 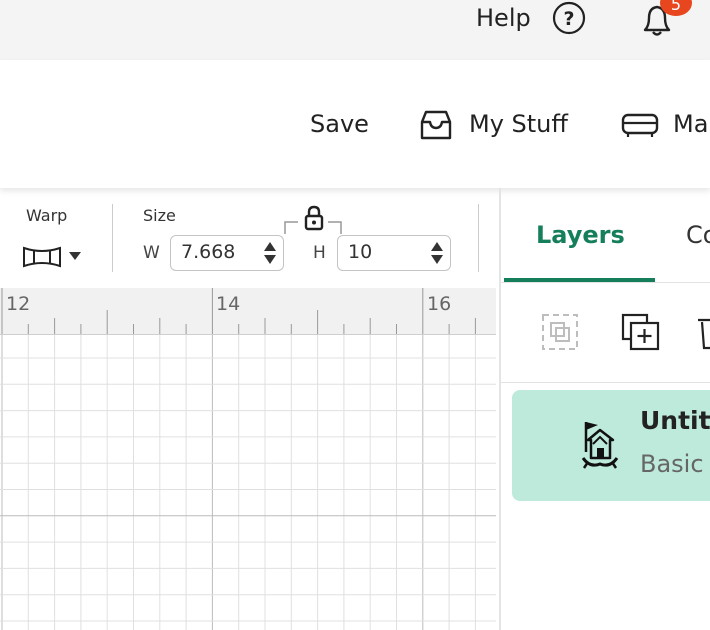 I want to click on save-button: Save, so click(x=339, y=124).